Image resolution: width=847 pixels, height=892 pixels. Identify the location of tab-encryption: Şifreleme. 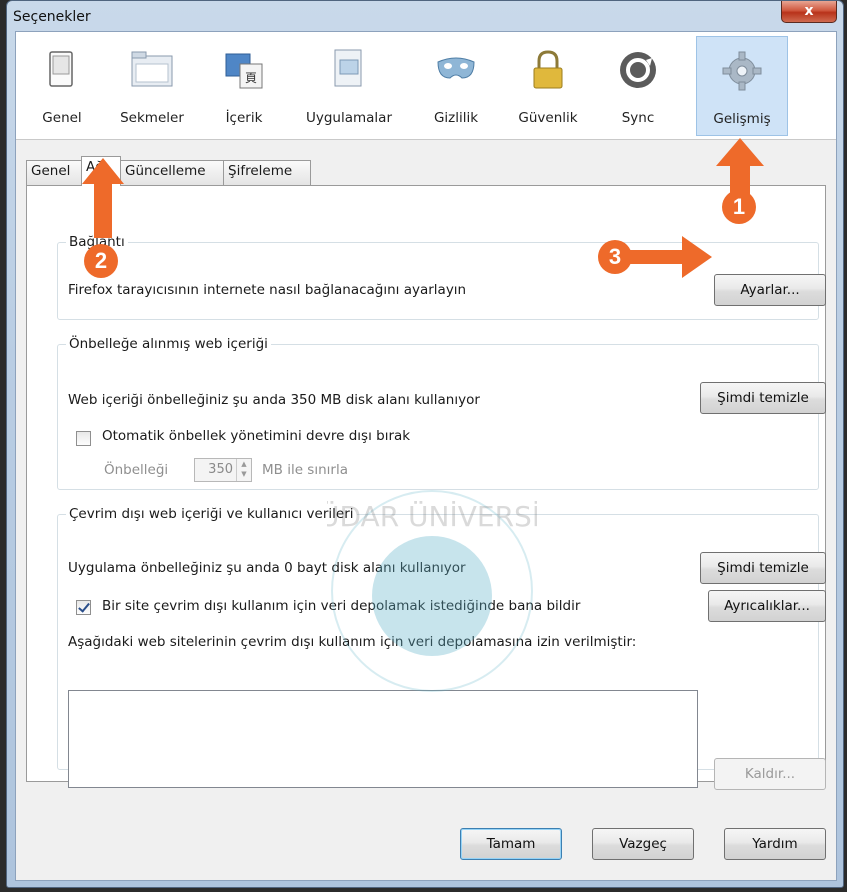
(267, 172).